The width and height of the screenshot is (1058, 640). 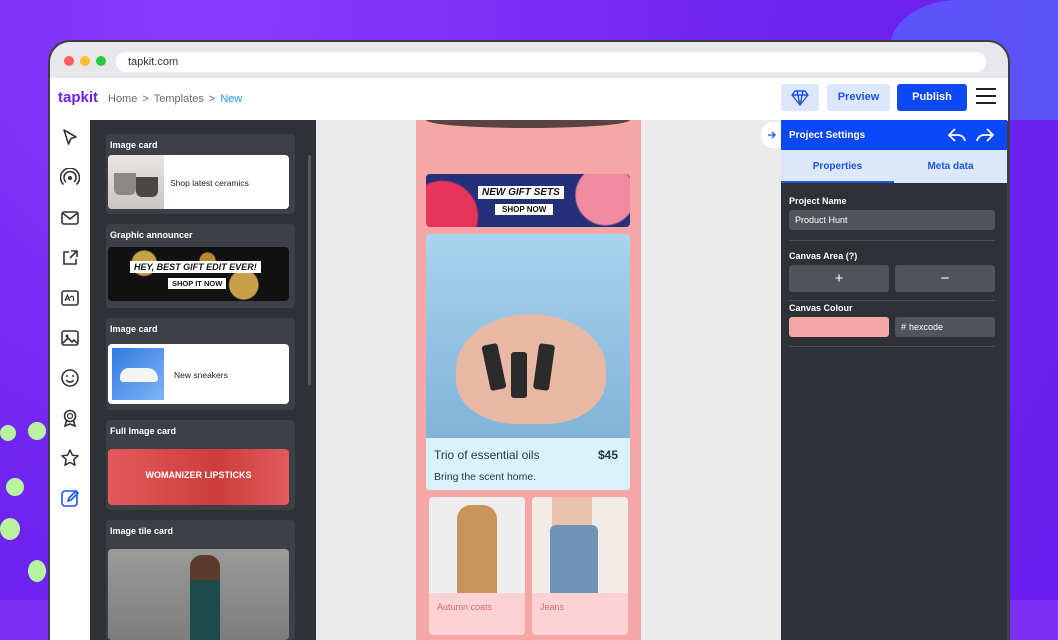 I want to click on card-title: Image tile card, so click(x=142, y=531).